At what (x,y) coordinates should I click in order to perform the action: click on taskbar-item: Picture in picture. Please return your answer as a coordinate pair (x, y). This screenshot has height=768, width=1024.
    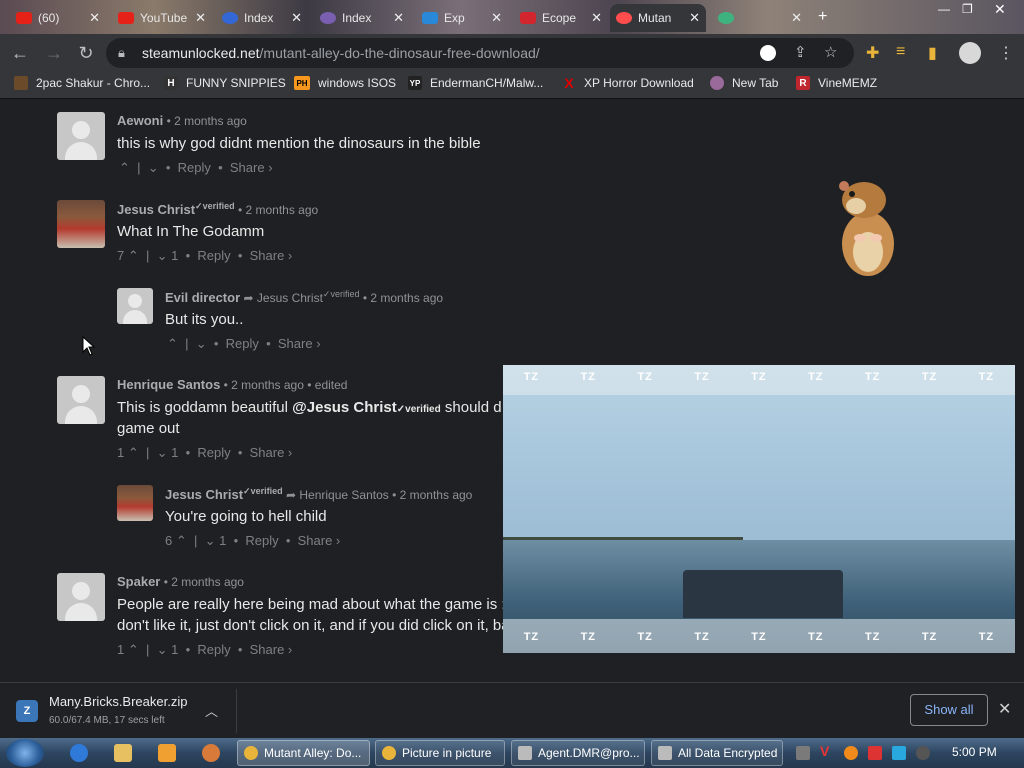
    Looking at the image, I should click on (440, 753).